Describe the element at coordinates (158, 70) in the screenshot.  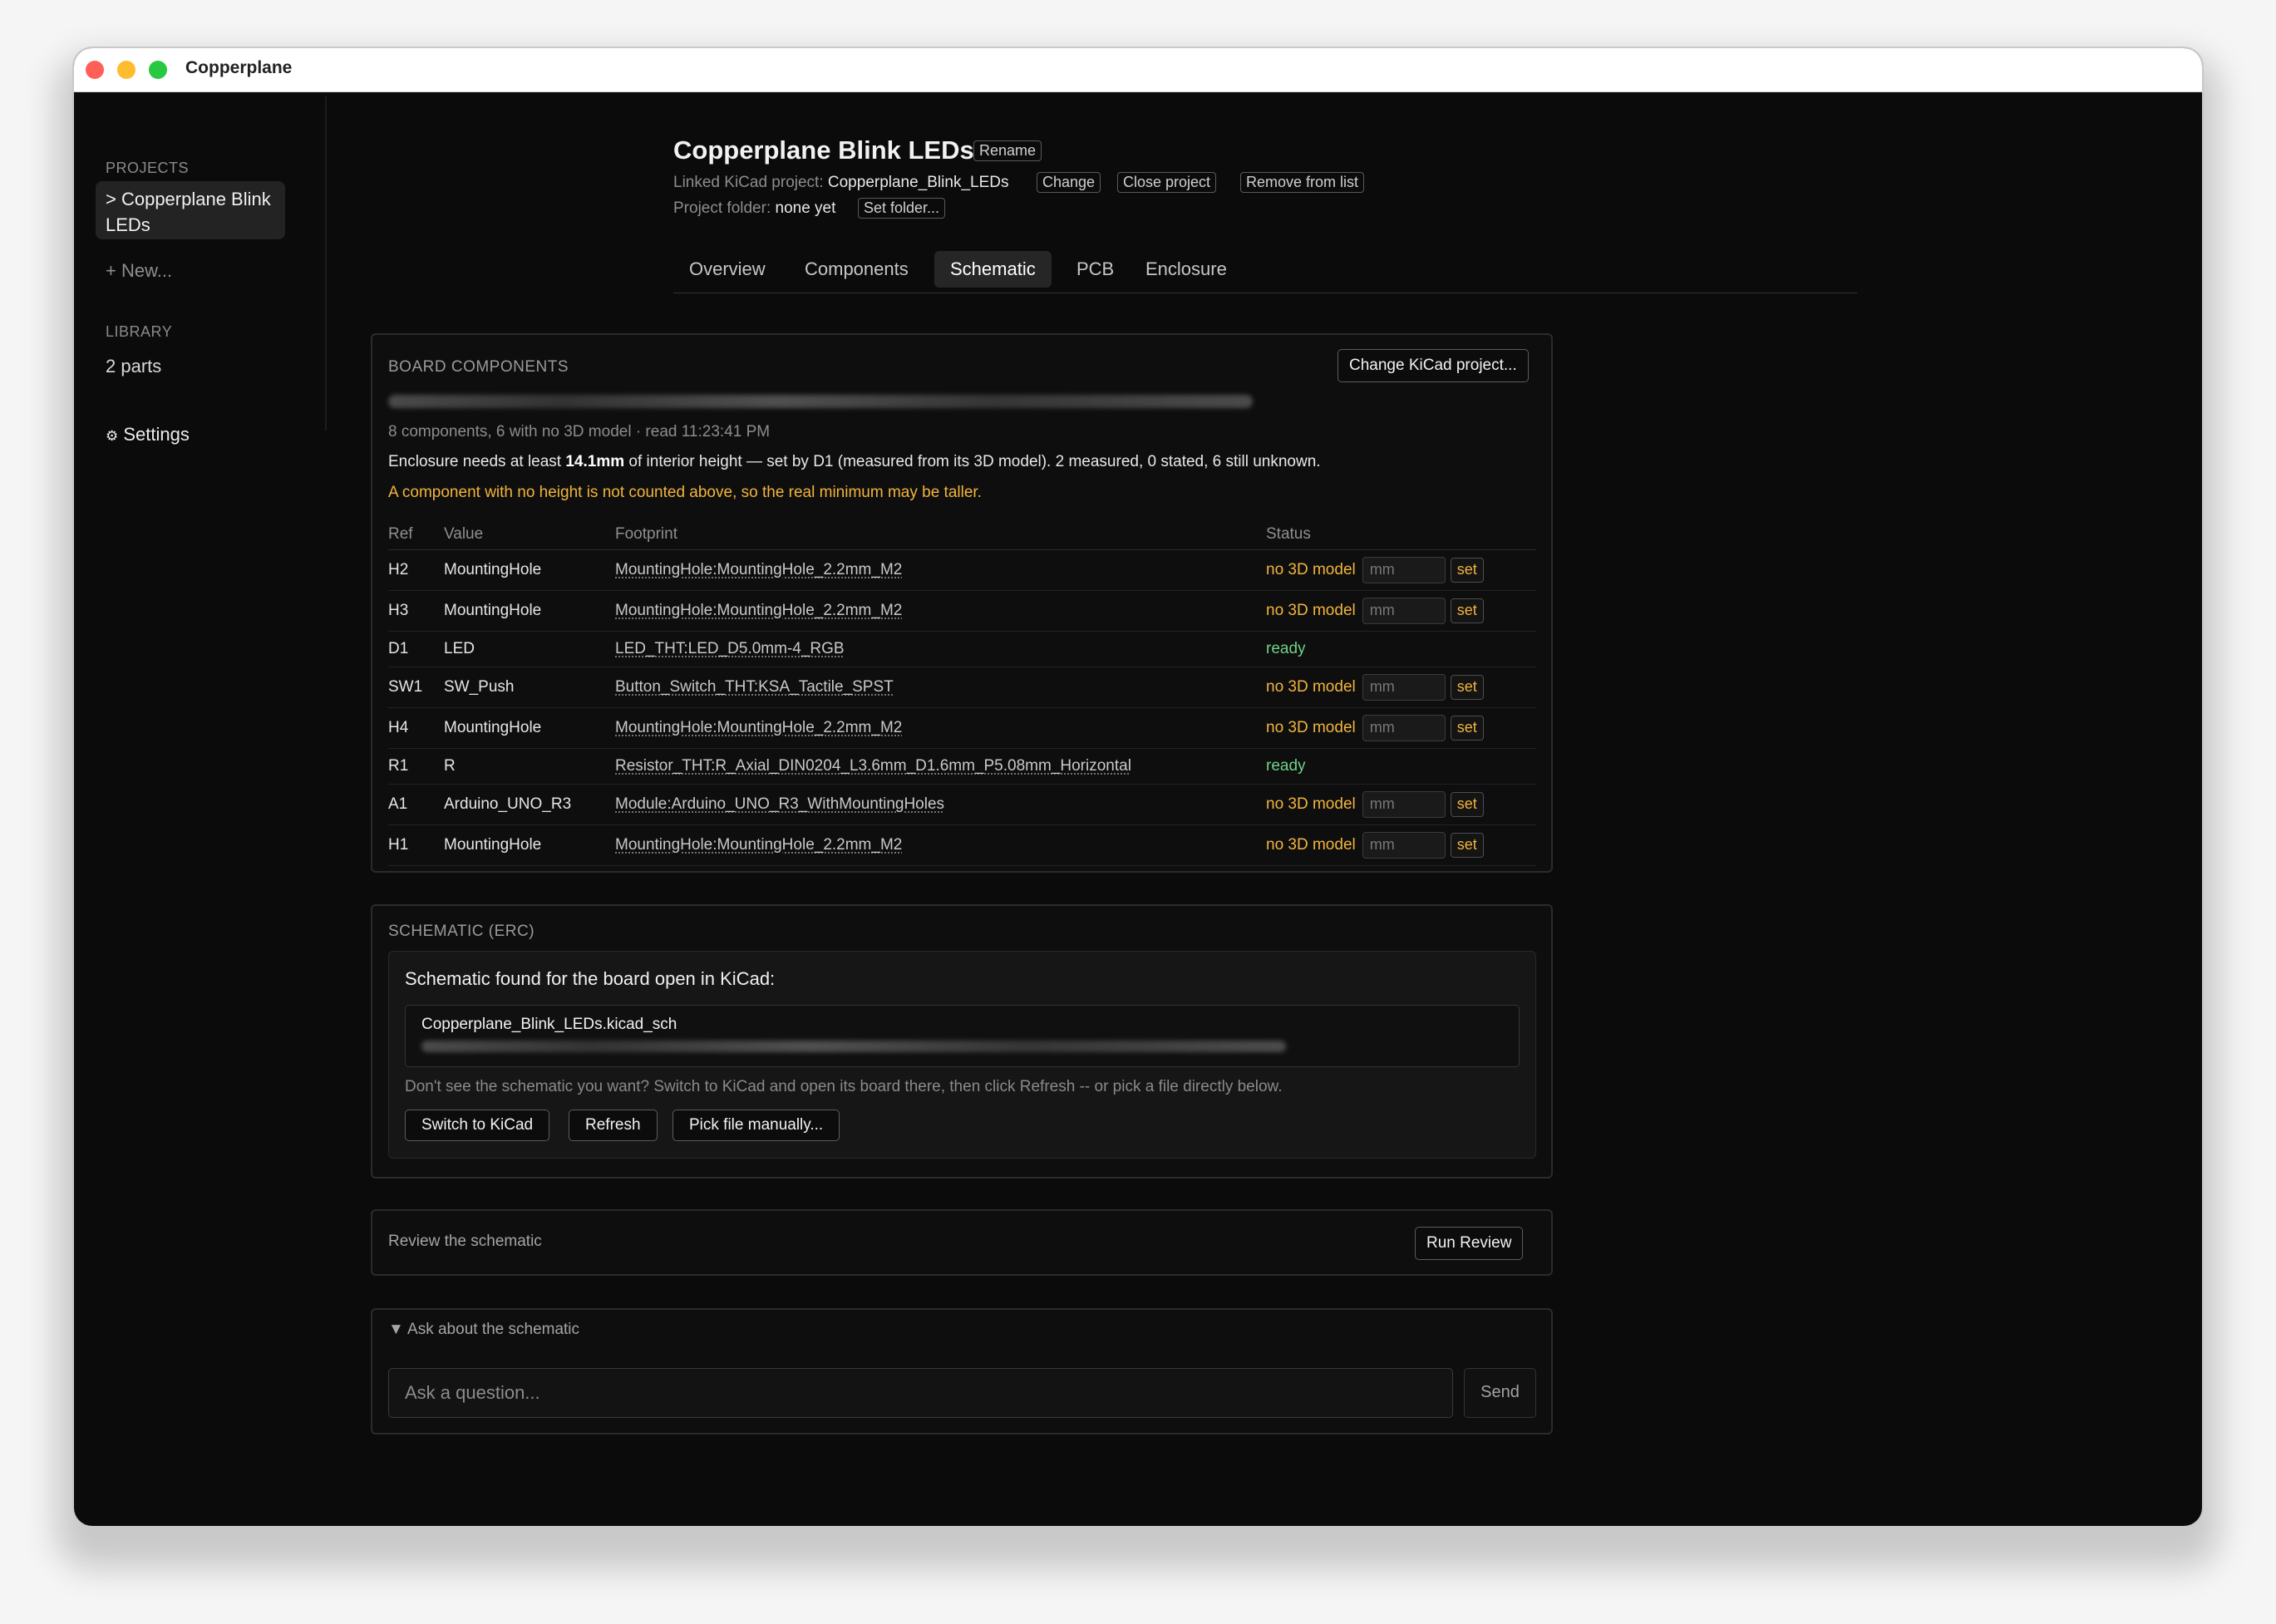
I see `zoom-window-button` at that location.